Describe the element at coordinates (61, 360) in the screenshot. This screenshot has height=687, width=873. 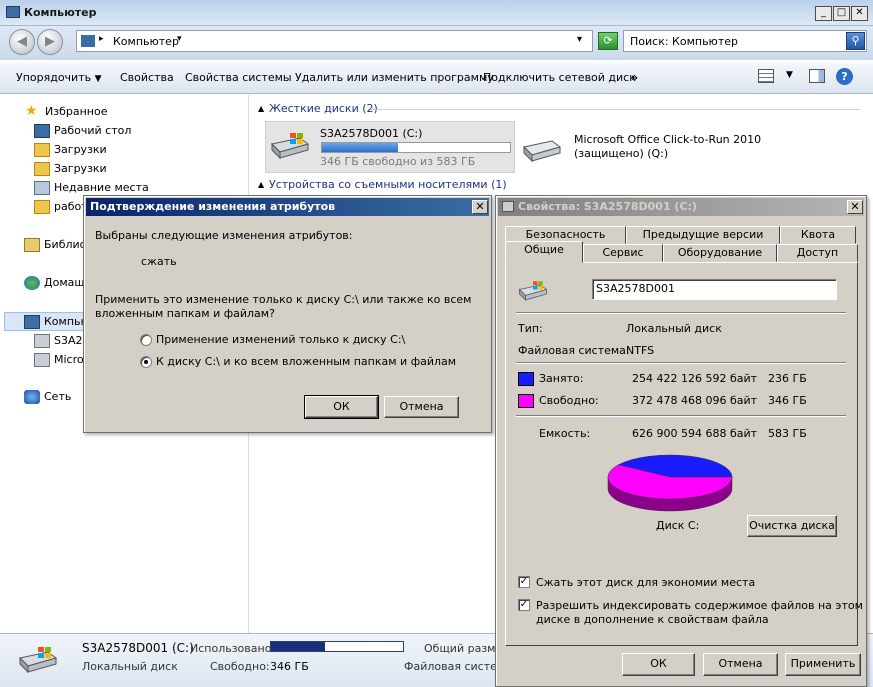
I see `sidebar-item-drive-q: Micros` at that location.